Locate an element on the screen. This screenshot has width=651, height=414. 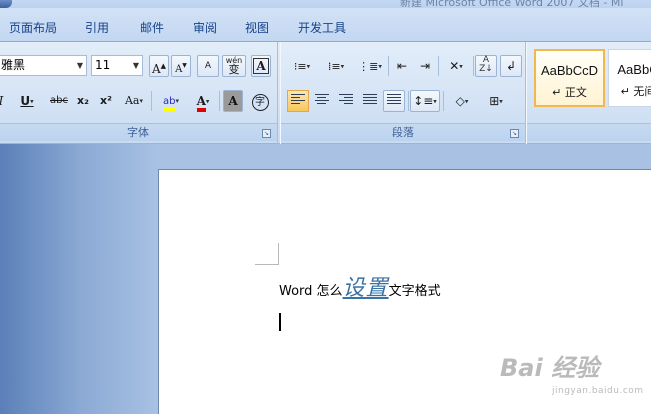
underline-button: U▾ is located at coordinates (27, 101).